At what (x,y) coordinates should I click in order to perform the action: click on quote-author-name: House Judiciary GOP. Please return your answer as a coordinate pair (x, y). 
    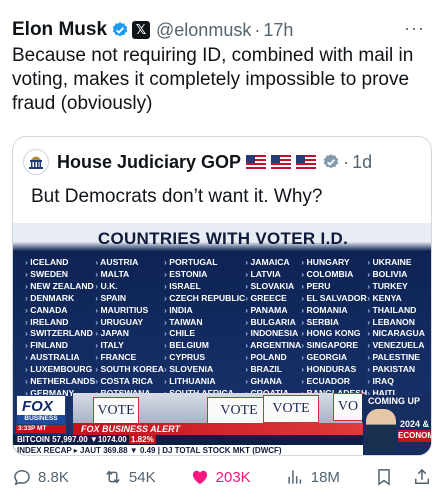
    Looking at the image, I should click on (149, 162).